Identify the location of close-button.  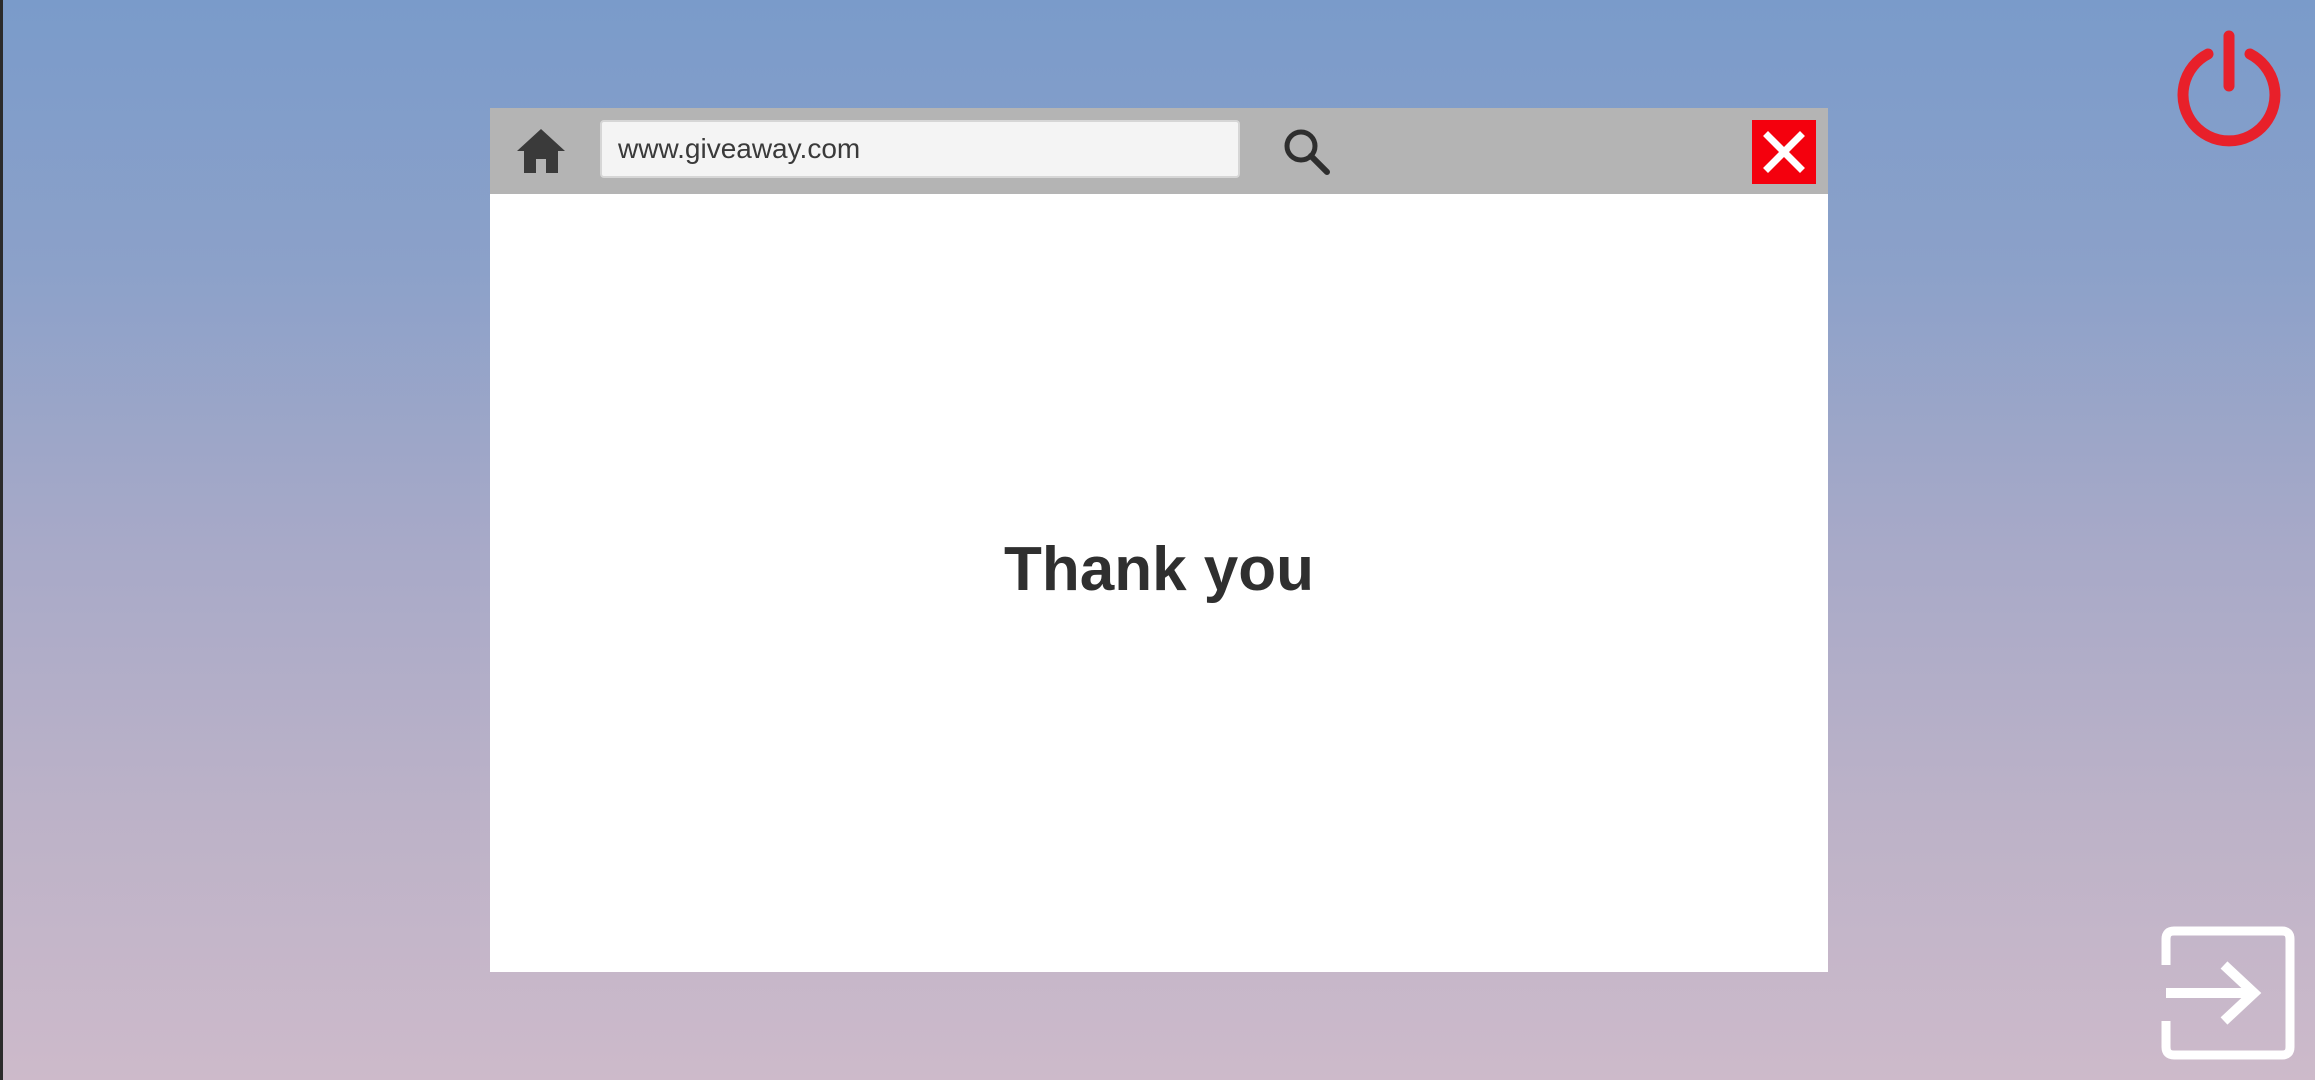
(1784, 152).